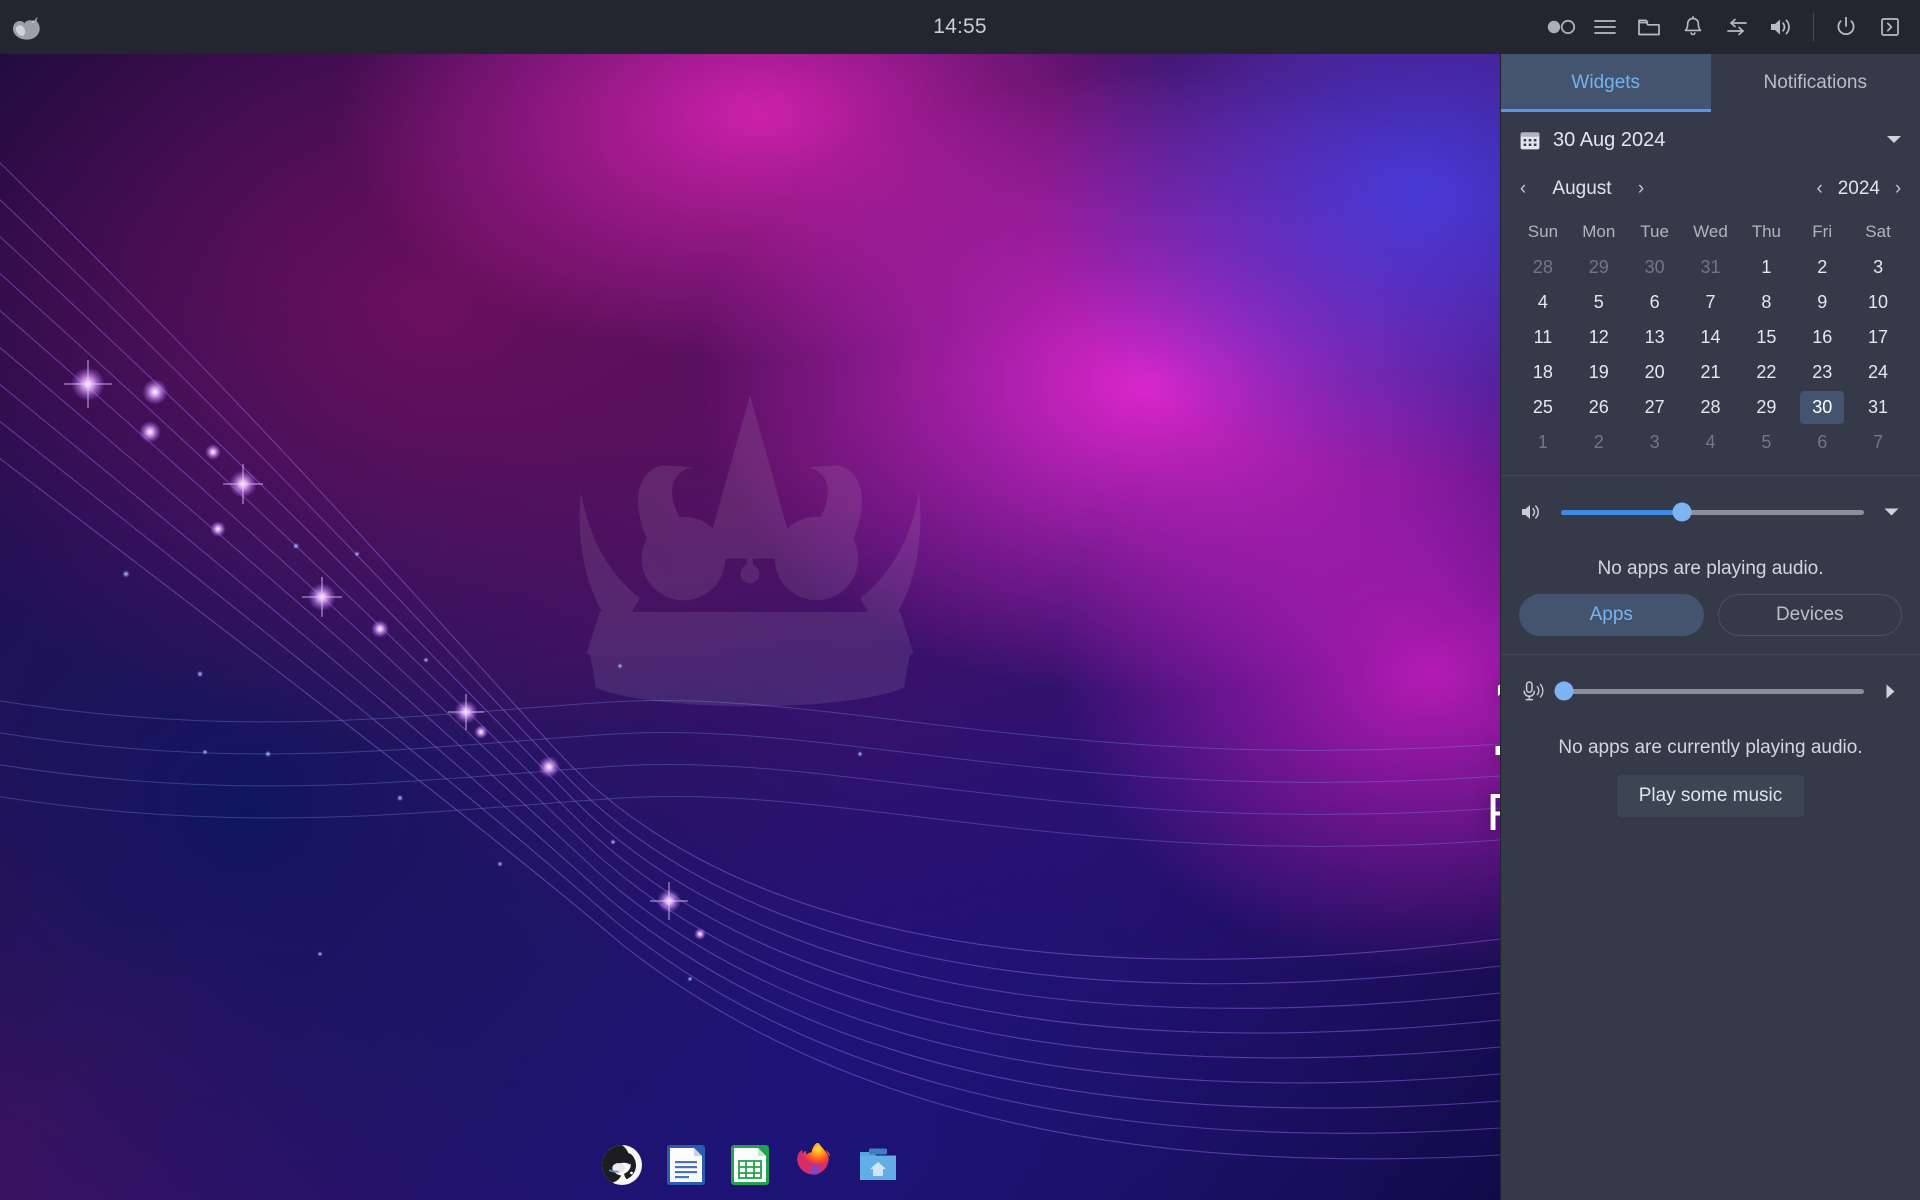 This screenshot has width=1920, height=1200. What do you see at coordinates (1543, 372) in the screenshot?
I see `calendar-day: 18` at bounding box center [1543, 372].